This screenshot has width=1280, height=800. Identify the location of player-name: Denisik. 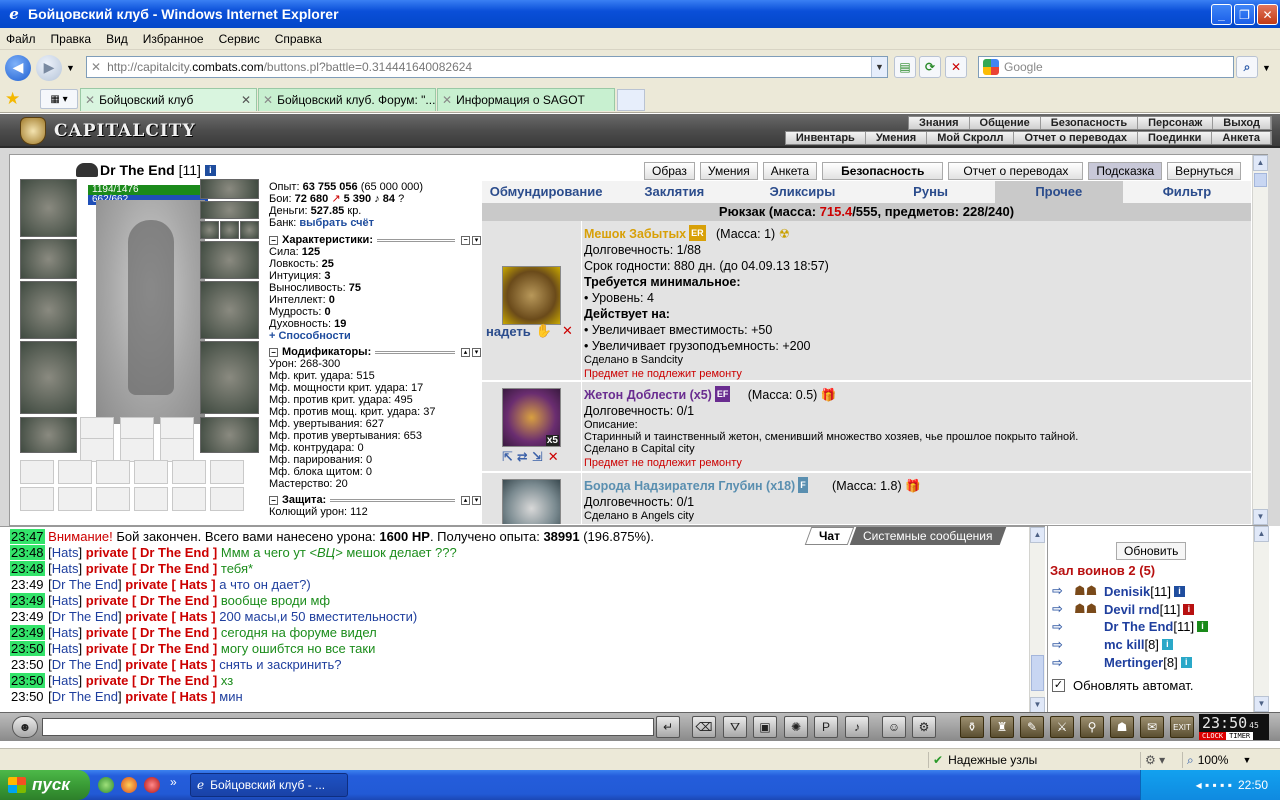
(1127, 591).